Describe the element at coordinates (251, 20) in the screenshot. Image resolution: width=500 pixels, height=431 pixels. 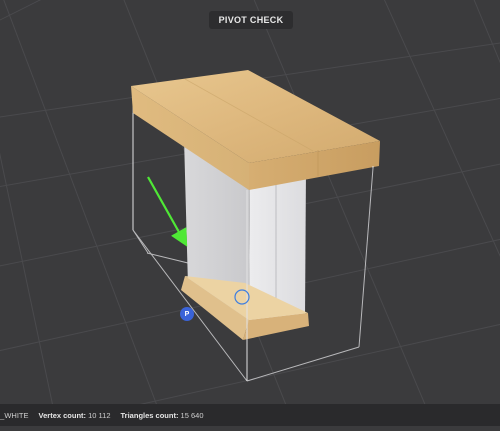
I see `view-title: PIVOT CHECK` at that location.